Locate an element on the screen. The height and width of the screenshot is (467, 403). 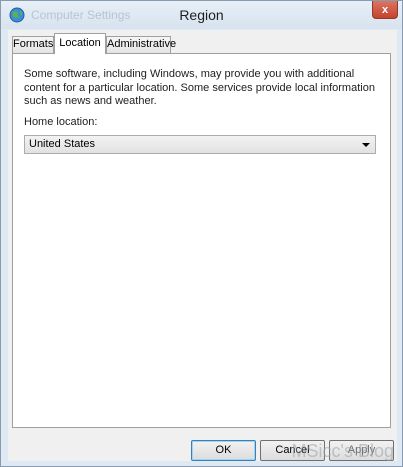
tab-administrative: Administrative is located at coordinates (141, 44).